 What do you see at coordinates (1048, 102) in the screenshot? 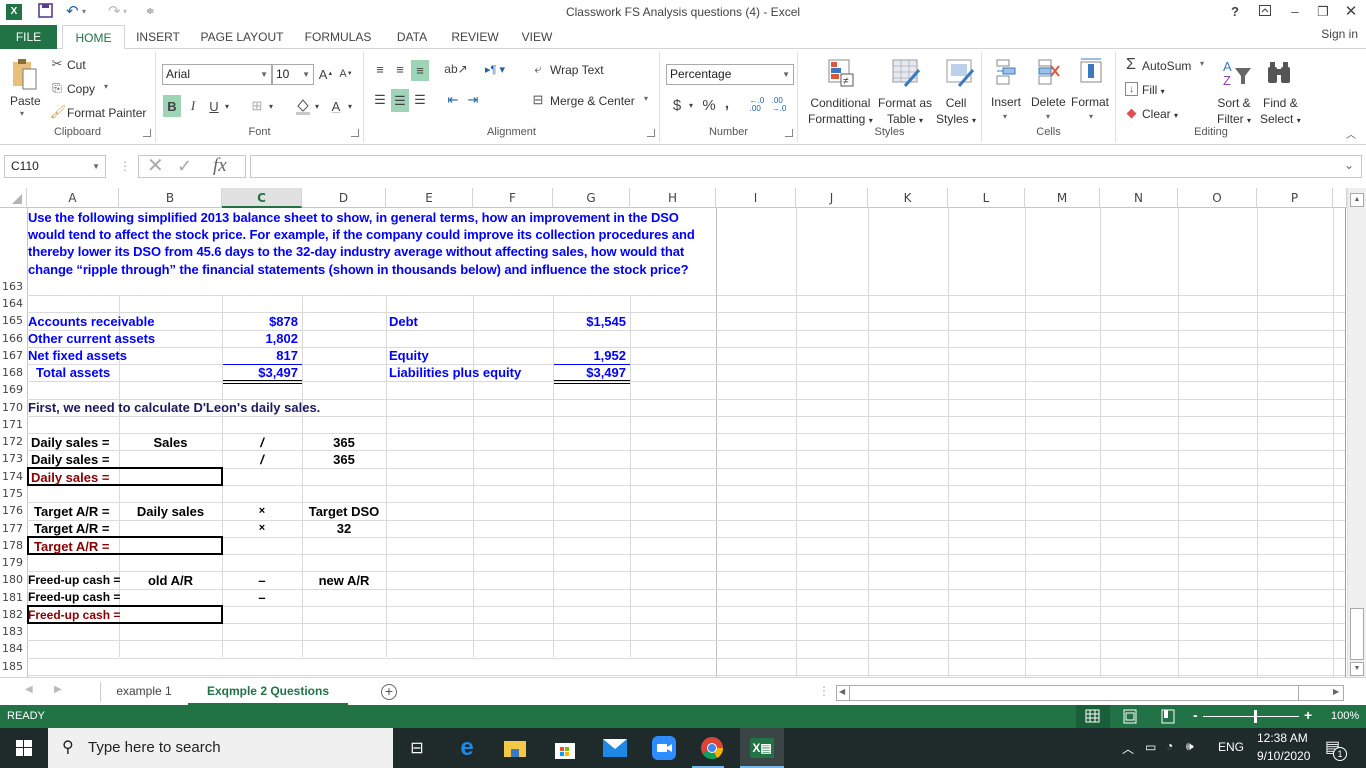
I see `delete-button: Delete` at bounding box center [1048, 102].